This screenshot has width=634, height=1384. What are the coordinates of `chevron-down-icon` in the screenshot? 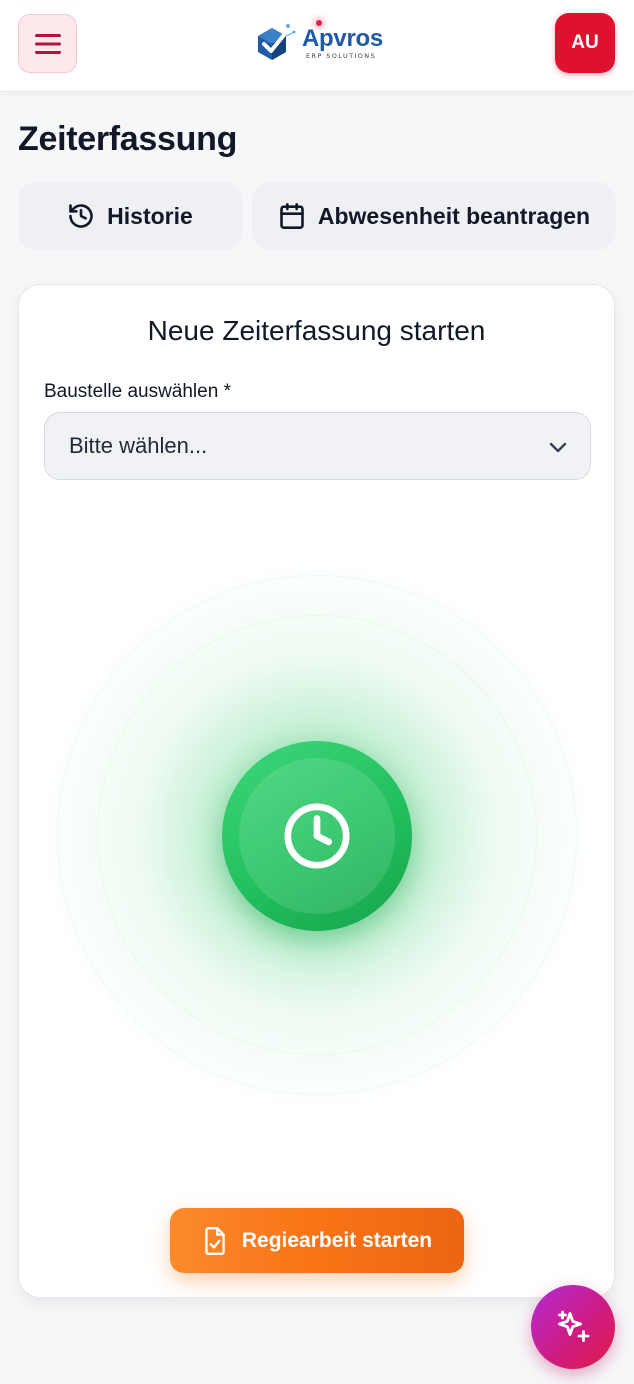 It's located at (558, 447).